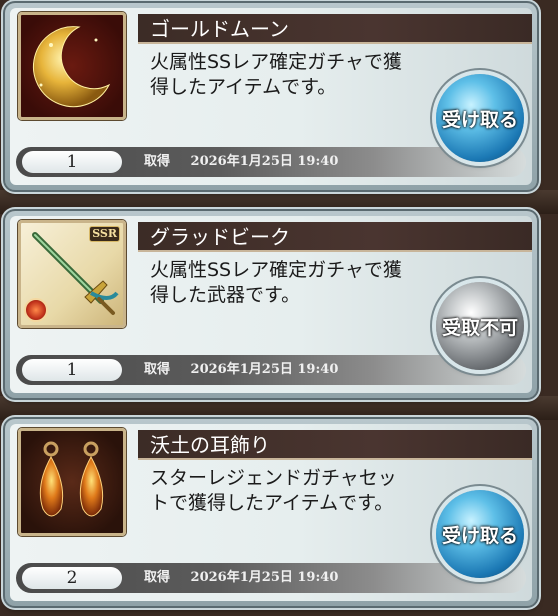  I want to click on item-description: 火属性SSレア確定ガチャで獲得したアイテムです。, so click(276, 74).